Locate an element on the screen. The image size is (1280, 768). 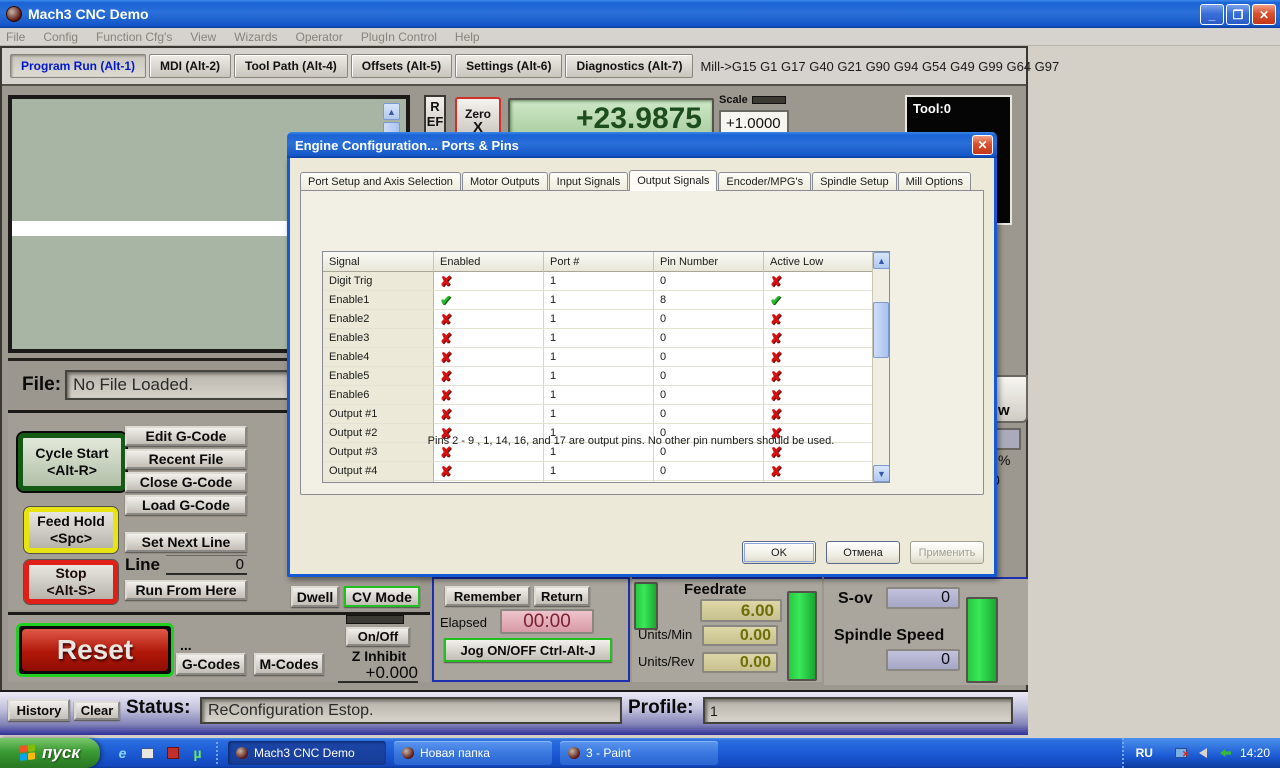
feedrate-value: 6.00 is located at coordinates (741, 610).